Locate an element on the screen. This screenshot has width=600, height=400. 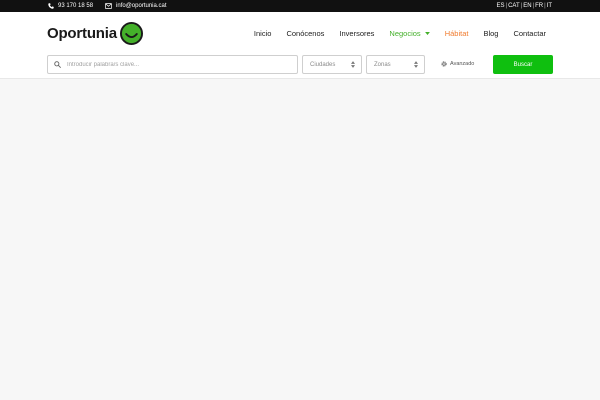
nav-inicio: Inicio is located at coordinates (263, 33).